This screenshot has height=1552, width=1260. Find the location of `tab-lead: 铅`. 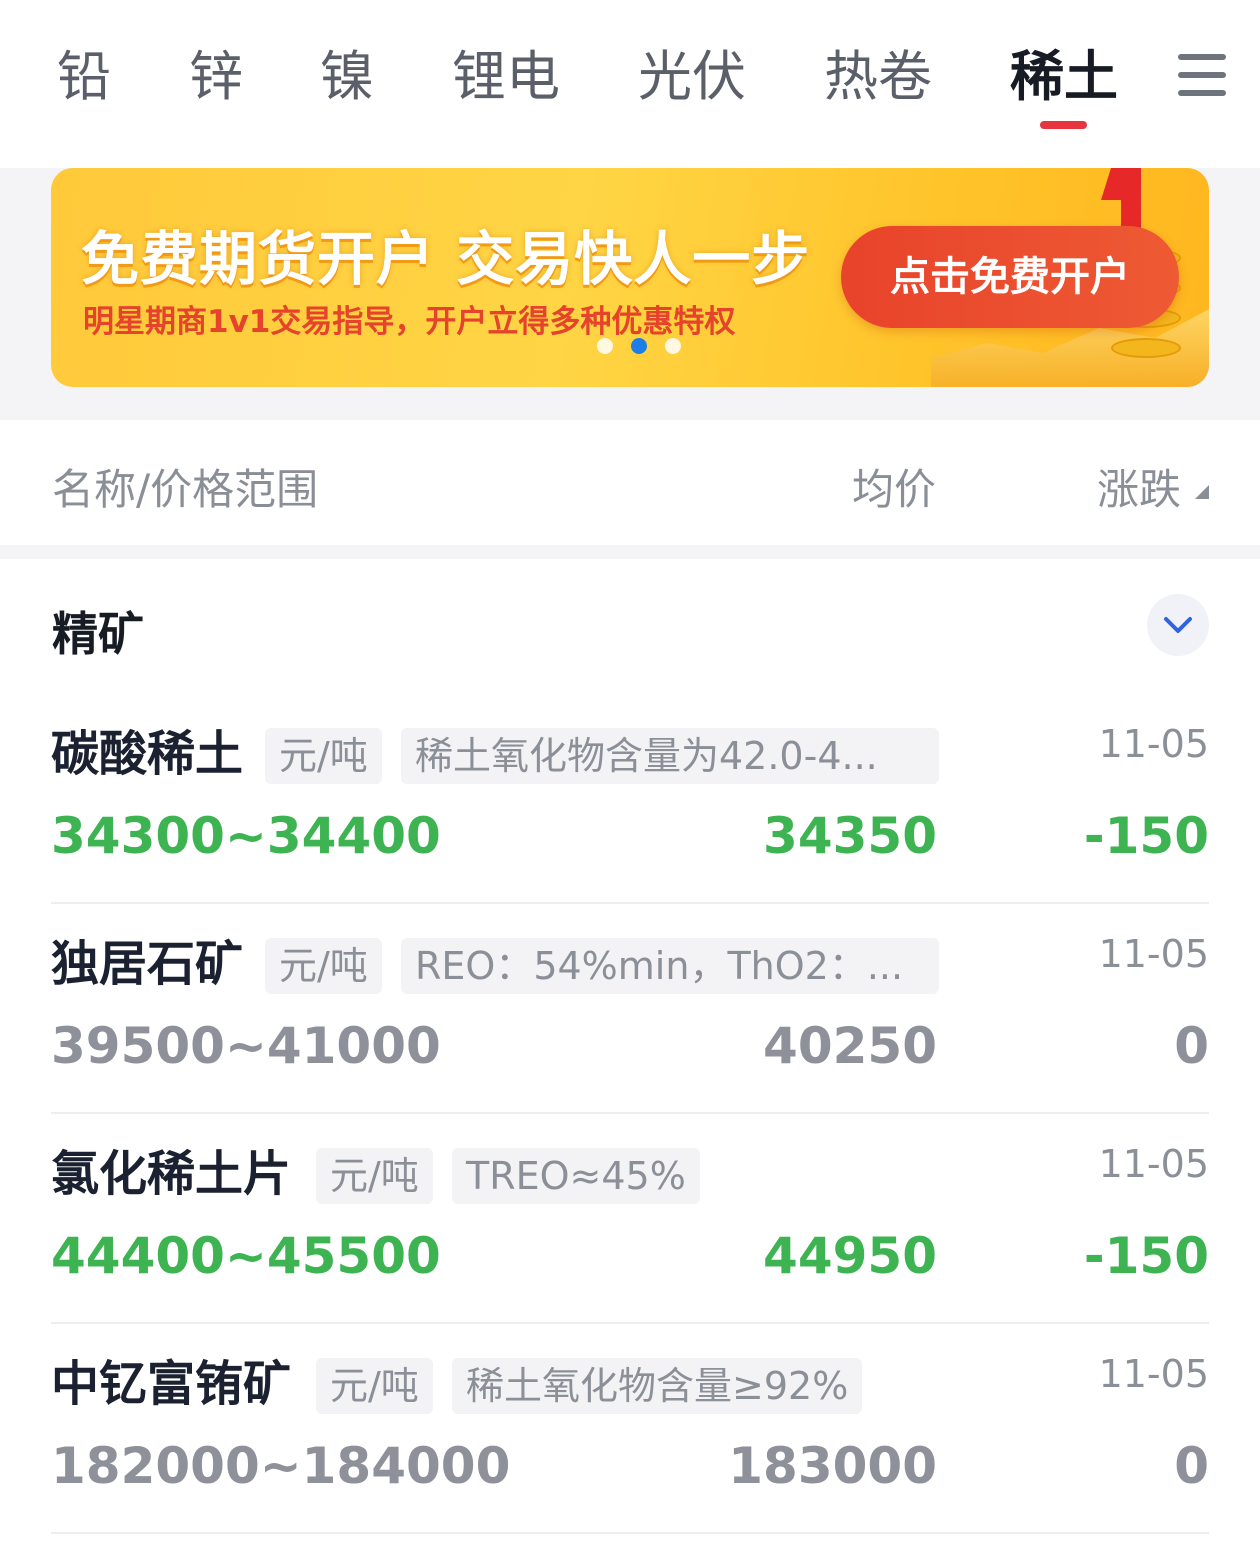

tab-lead: 铅 is located at coordinates (84, 77).